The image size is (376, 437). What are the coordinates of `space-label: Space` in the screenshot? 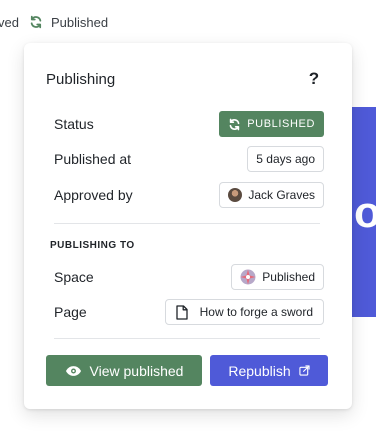 It's located at (74, 277).